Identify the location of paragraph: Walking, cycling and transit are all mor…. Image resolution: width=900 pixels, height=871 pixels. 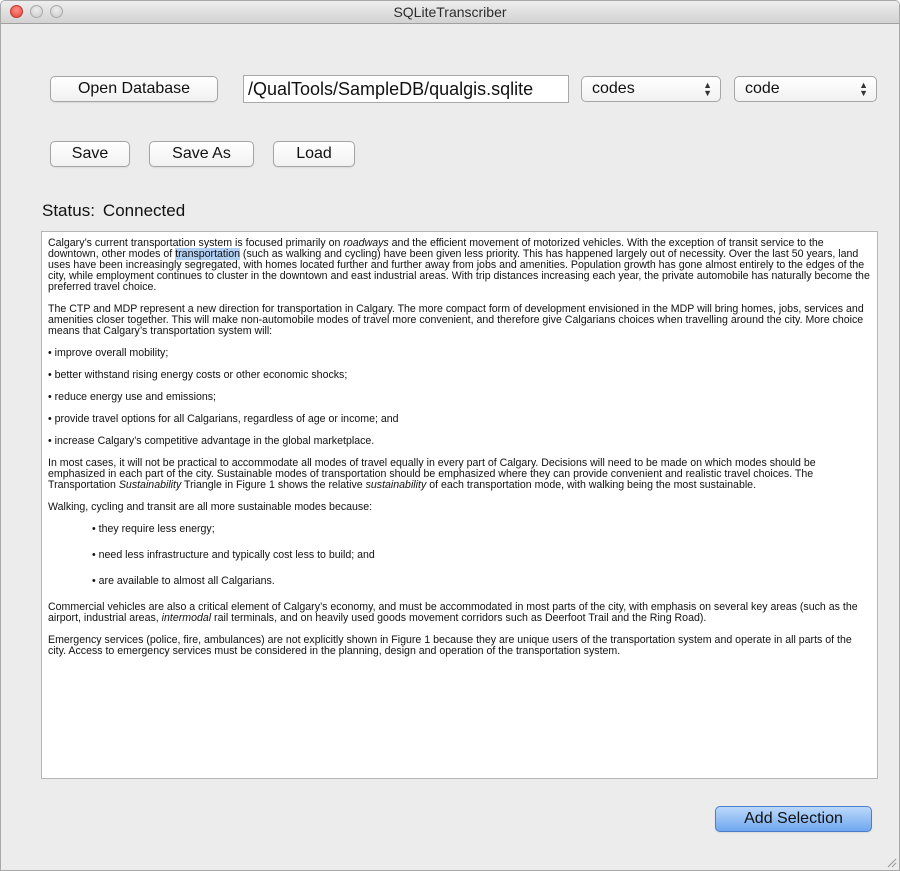
(210, 507).